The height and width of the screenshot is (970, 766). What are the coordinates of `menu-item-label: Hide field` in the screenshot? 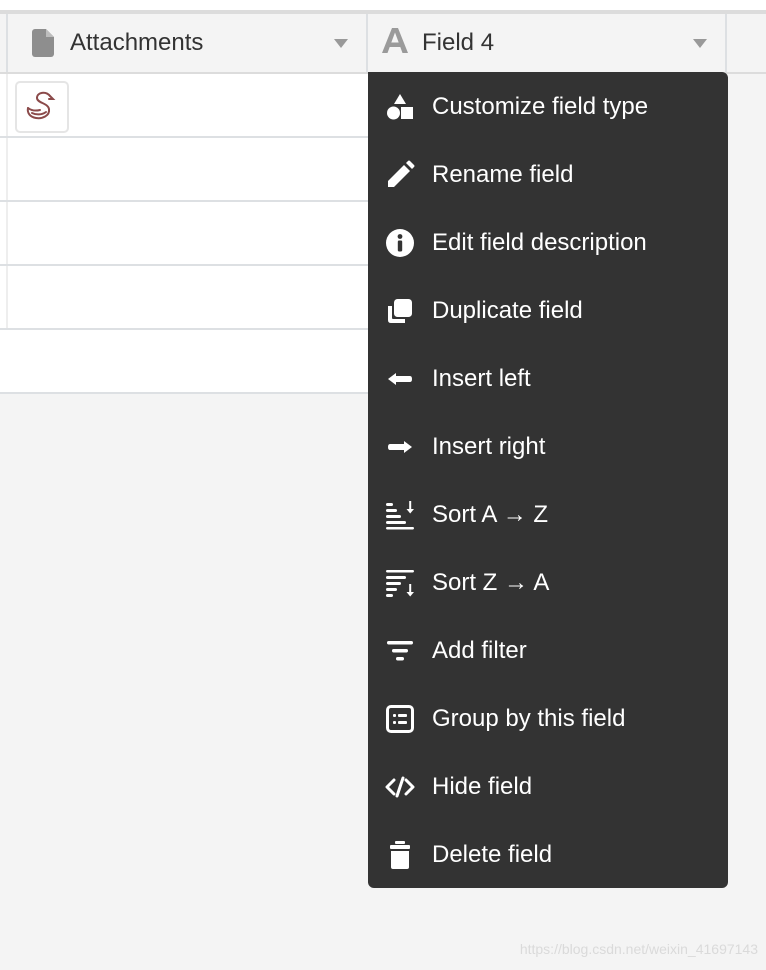 It's located at (482, 786).